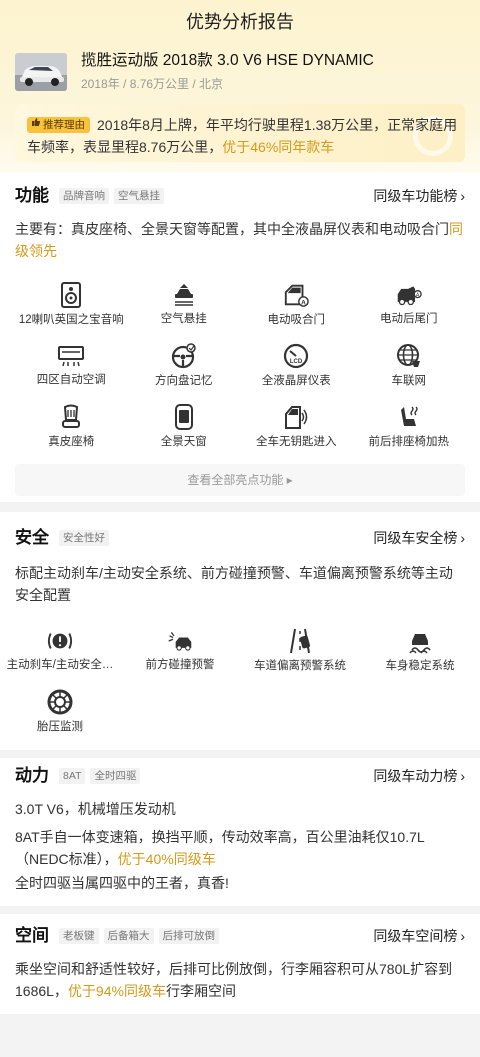  Describe the element at coordinates (71, 417) in the screenshot. I see `leather-seat-icon` at that location.